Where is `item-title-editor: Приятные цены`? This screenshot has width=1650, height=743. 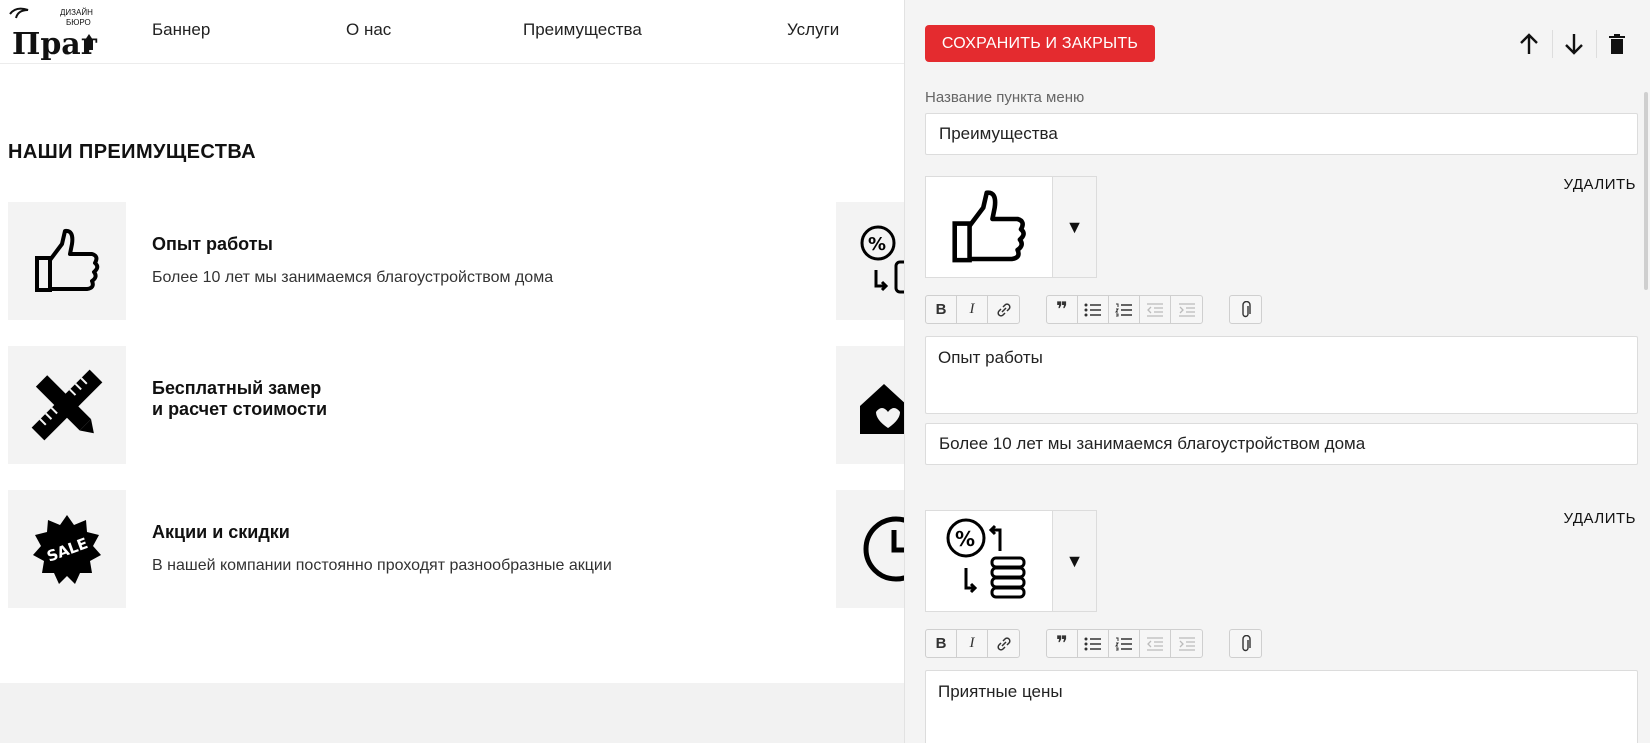
item-title-editor: Приятные цены is located at coordinates (1281, 706).